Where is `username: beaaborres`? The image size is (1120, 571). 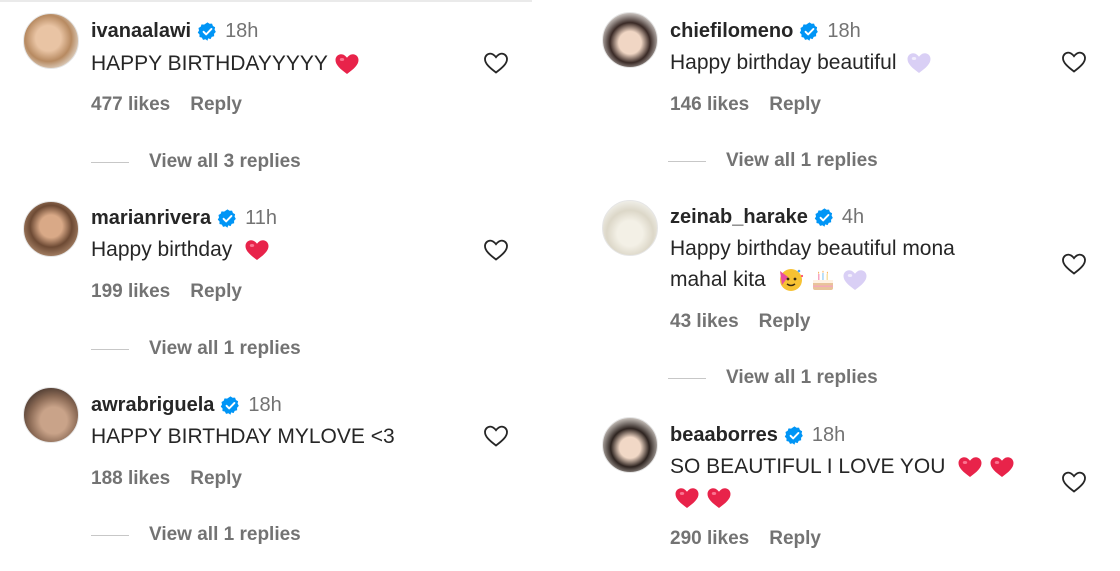
username: beaaborres is located at coordinates (724, 435).